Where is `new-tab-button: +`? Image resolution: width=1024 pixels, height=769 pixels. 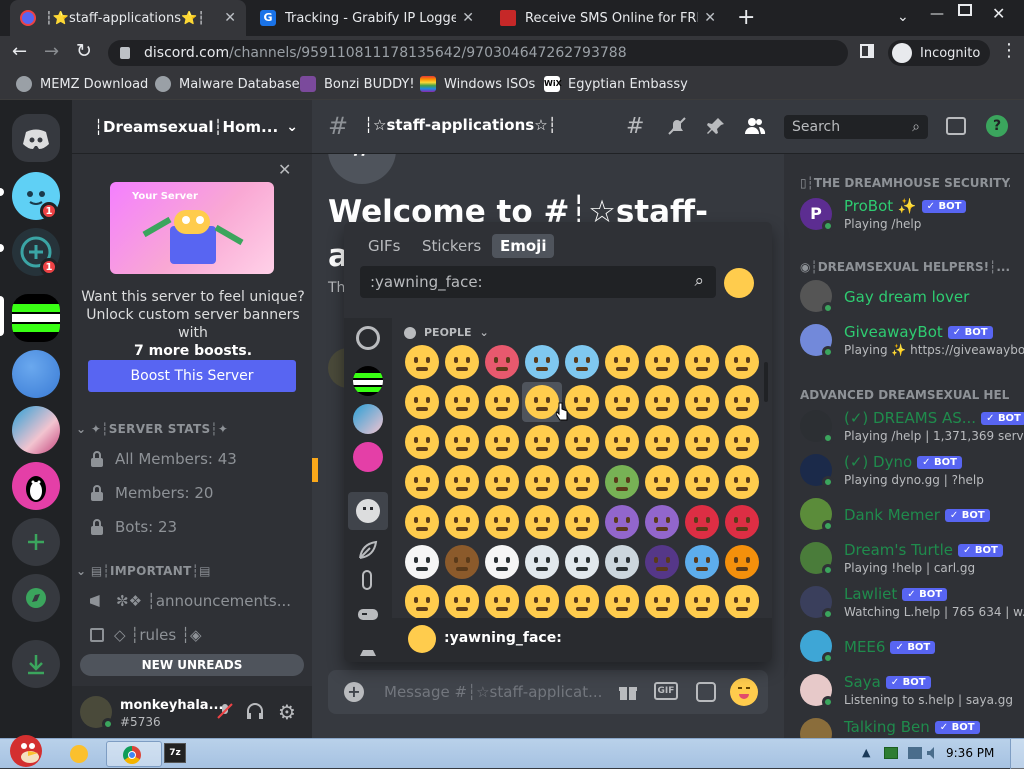 new-tab-button: + is located at coordinates (746, 17).